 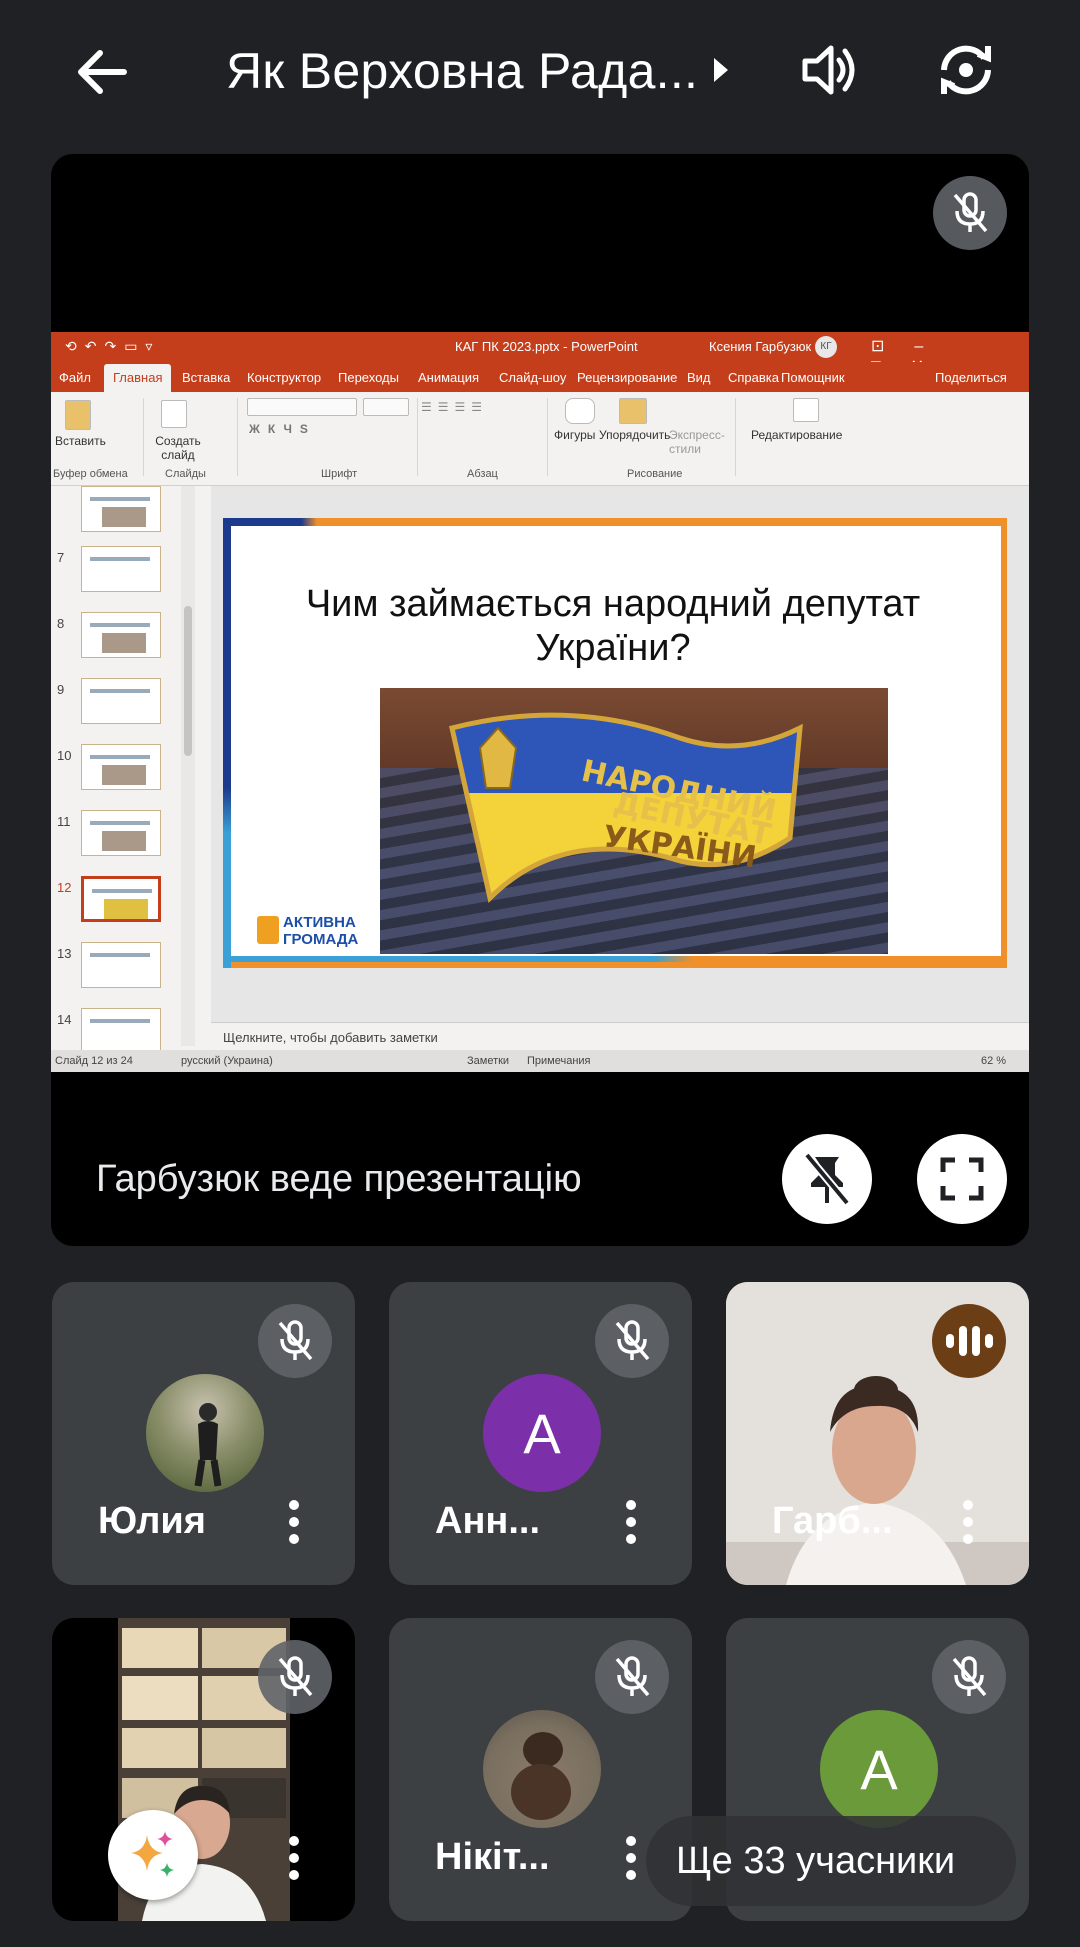 I want to click on effects-button, so click(x=153, y=1855).